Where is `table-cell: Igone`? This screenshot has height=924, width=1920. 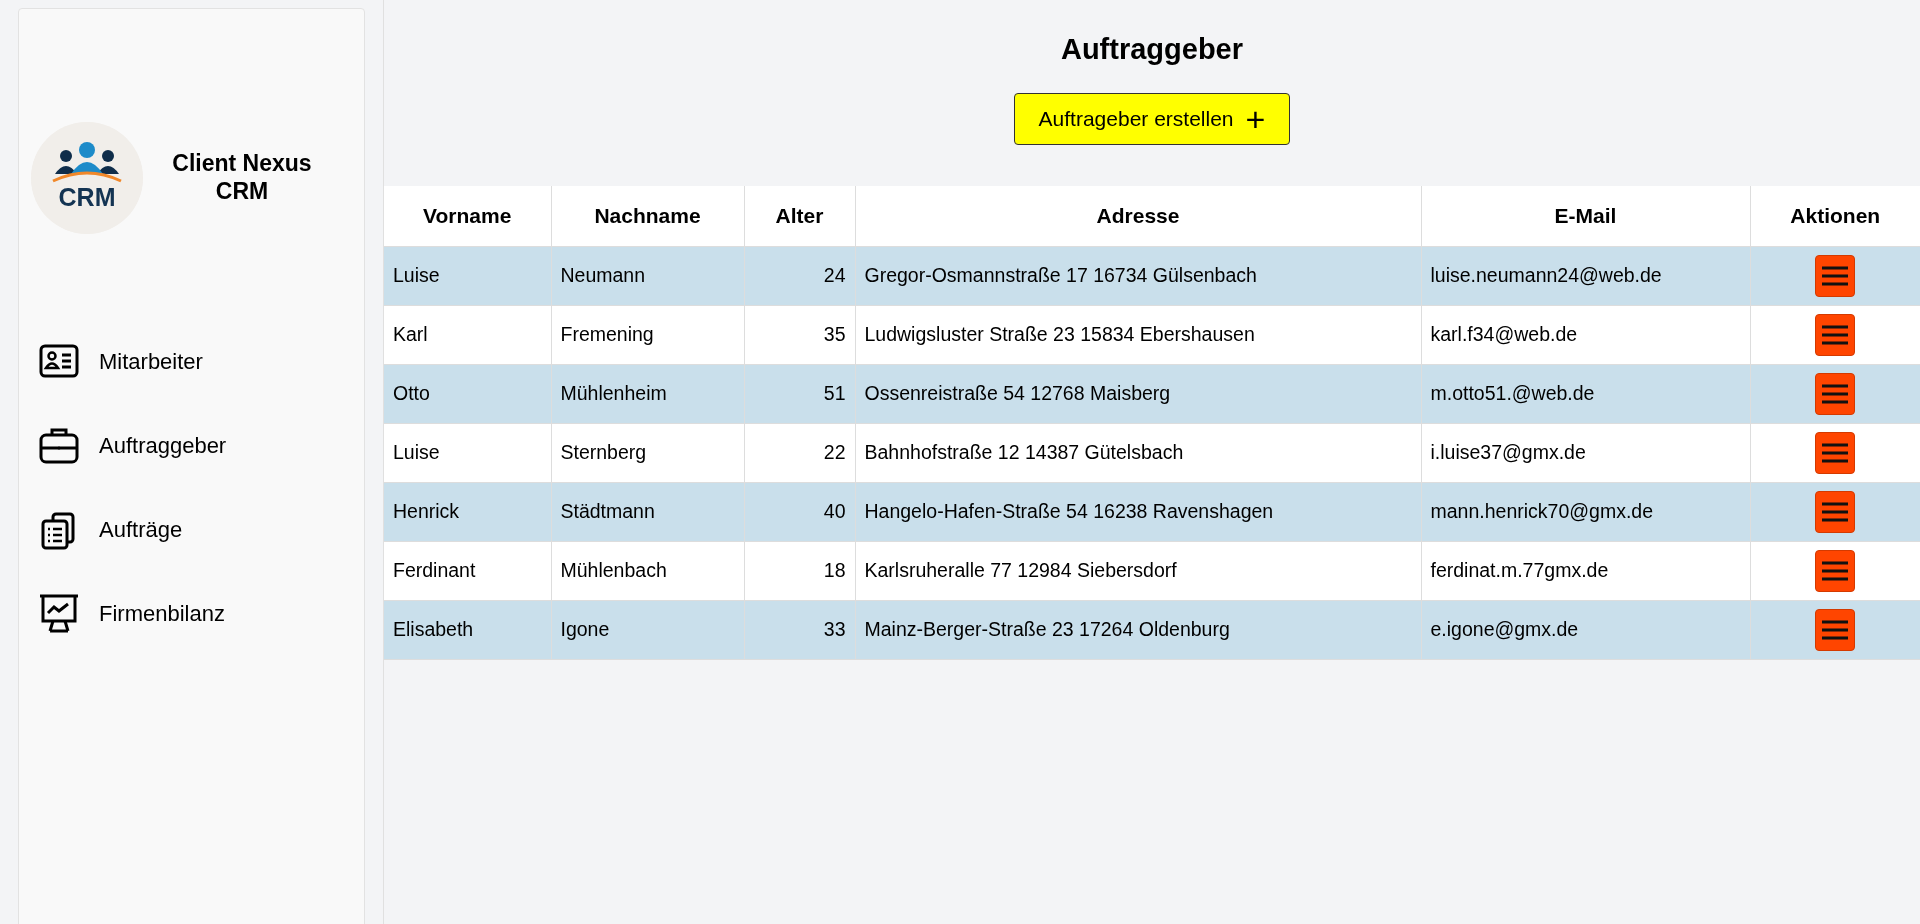
table-cell: Igone is located at coordinates (647, 630).